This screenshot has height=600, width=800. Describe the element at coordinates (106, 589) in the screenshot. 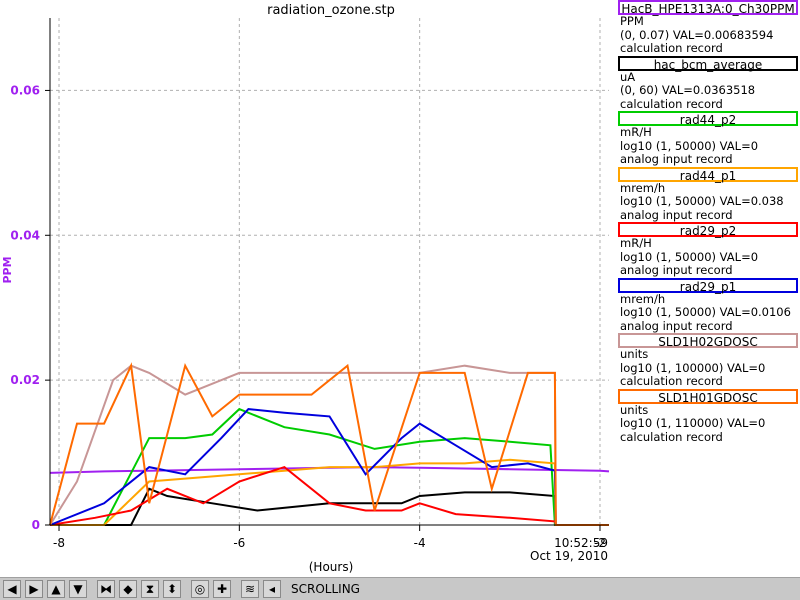

I see `zoom-in-x-icon: ⧓` at that location.